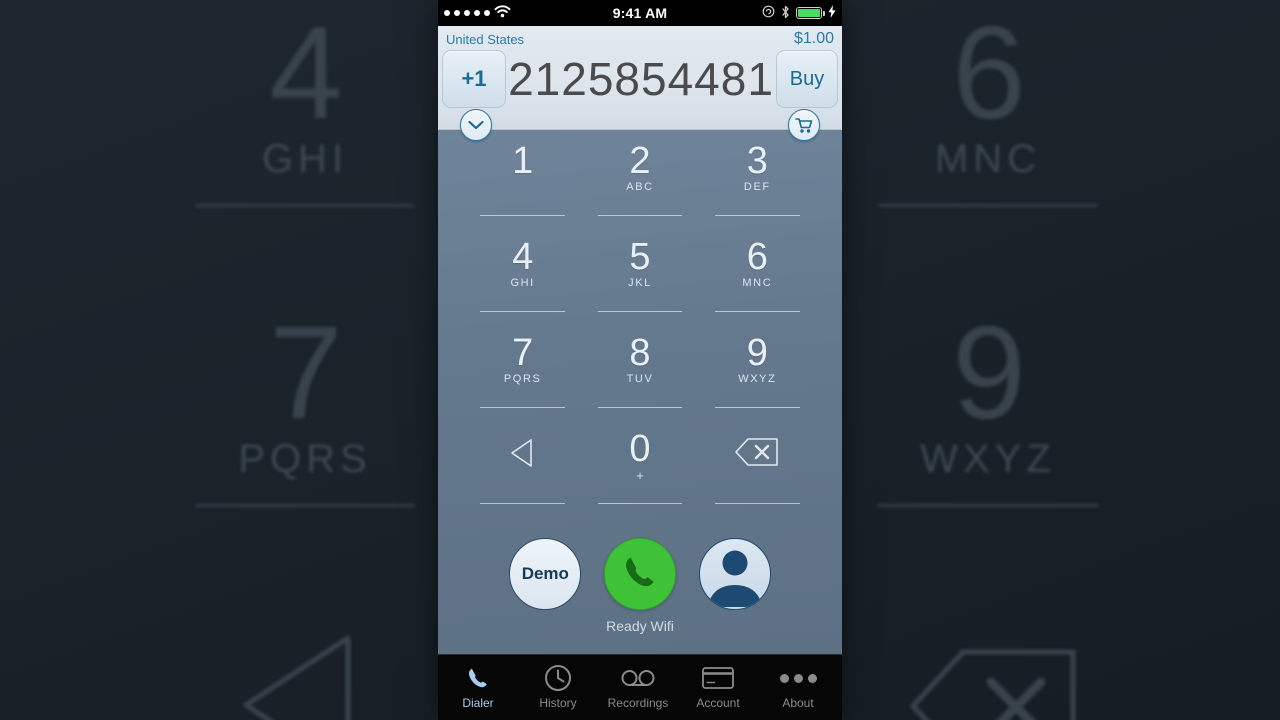 The image size is (1280, 720). What do you see at coordinates (757, 188) in the screenshot?
I see `key-3: 3 DEF` at bounding box center [757, 188].